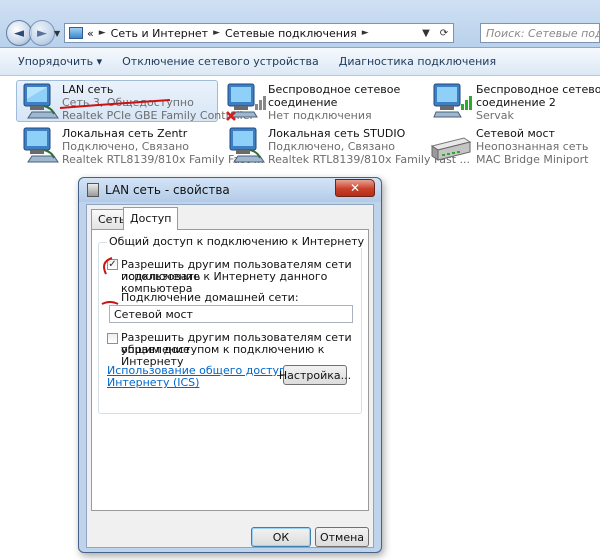  Describe the element at coordinates (281, 537) in the screenshot. I see `ok-button: ОК` at that location.